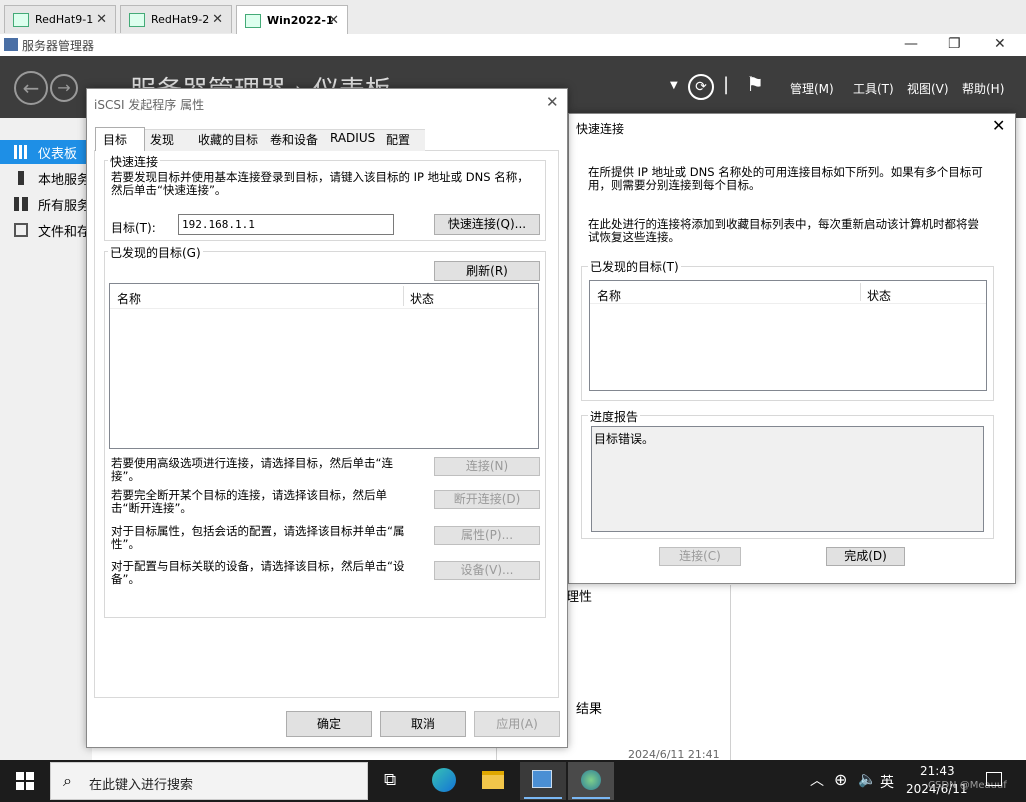  I want to click on properties-hint: 对于目标属性，包括会话的配置，请选择该目标并单击“属性”。, so click(258, 537).